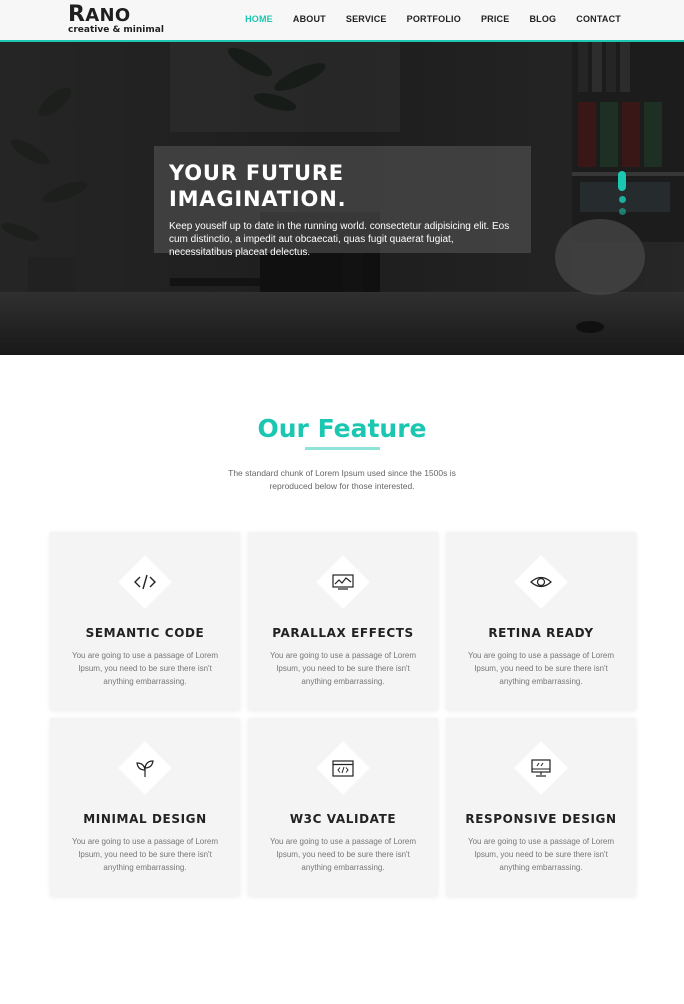 This screenshot has width=684, height=1004. What do you see at coordinates (343, 582) in the screenshot?
I see `chart-monitor-icon` at bounding box center [343, 582].